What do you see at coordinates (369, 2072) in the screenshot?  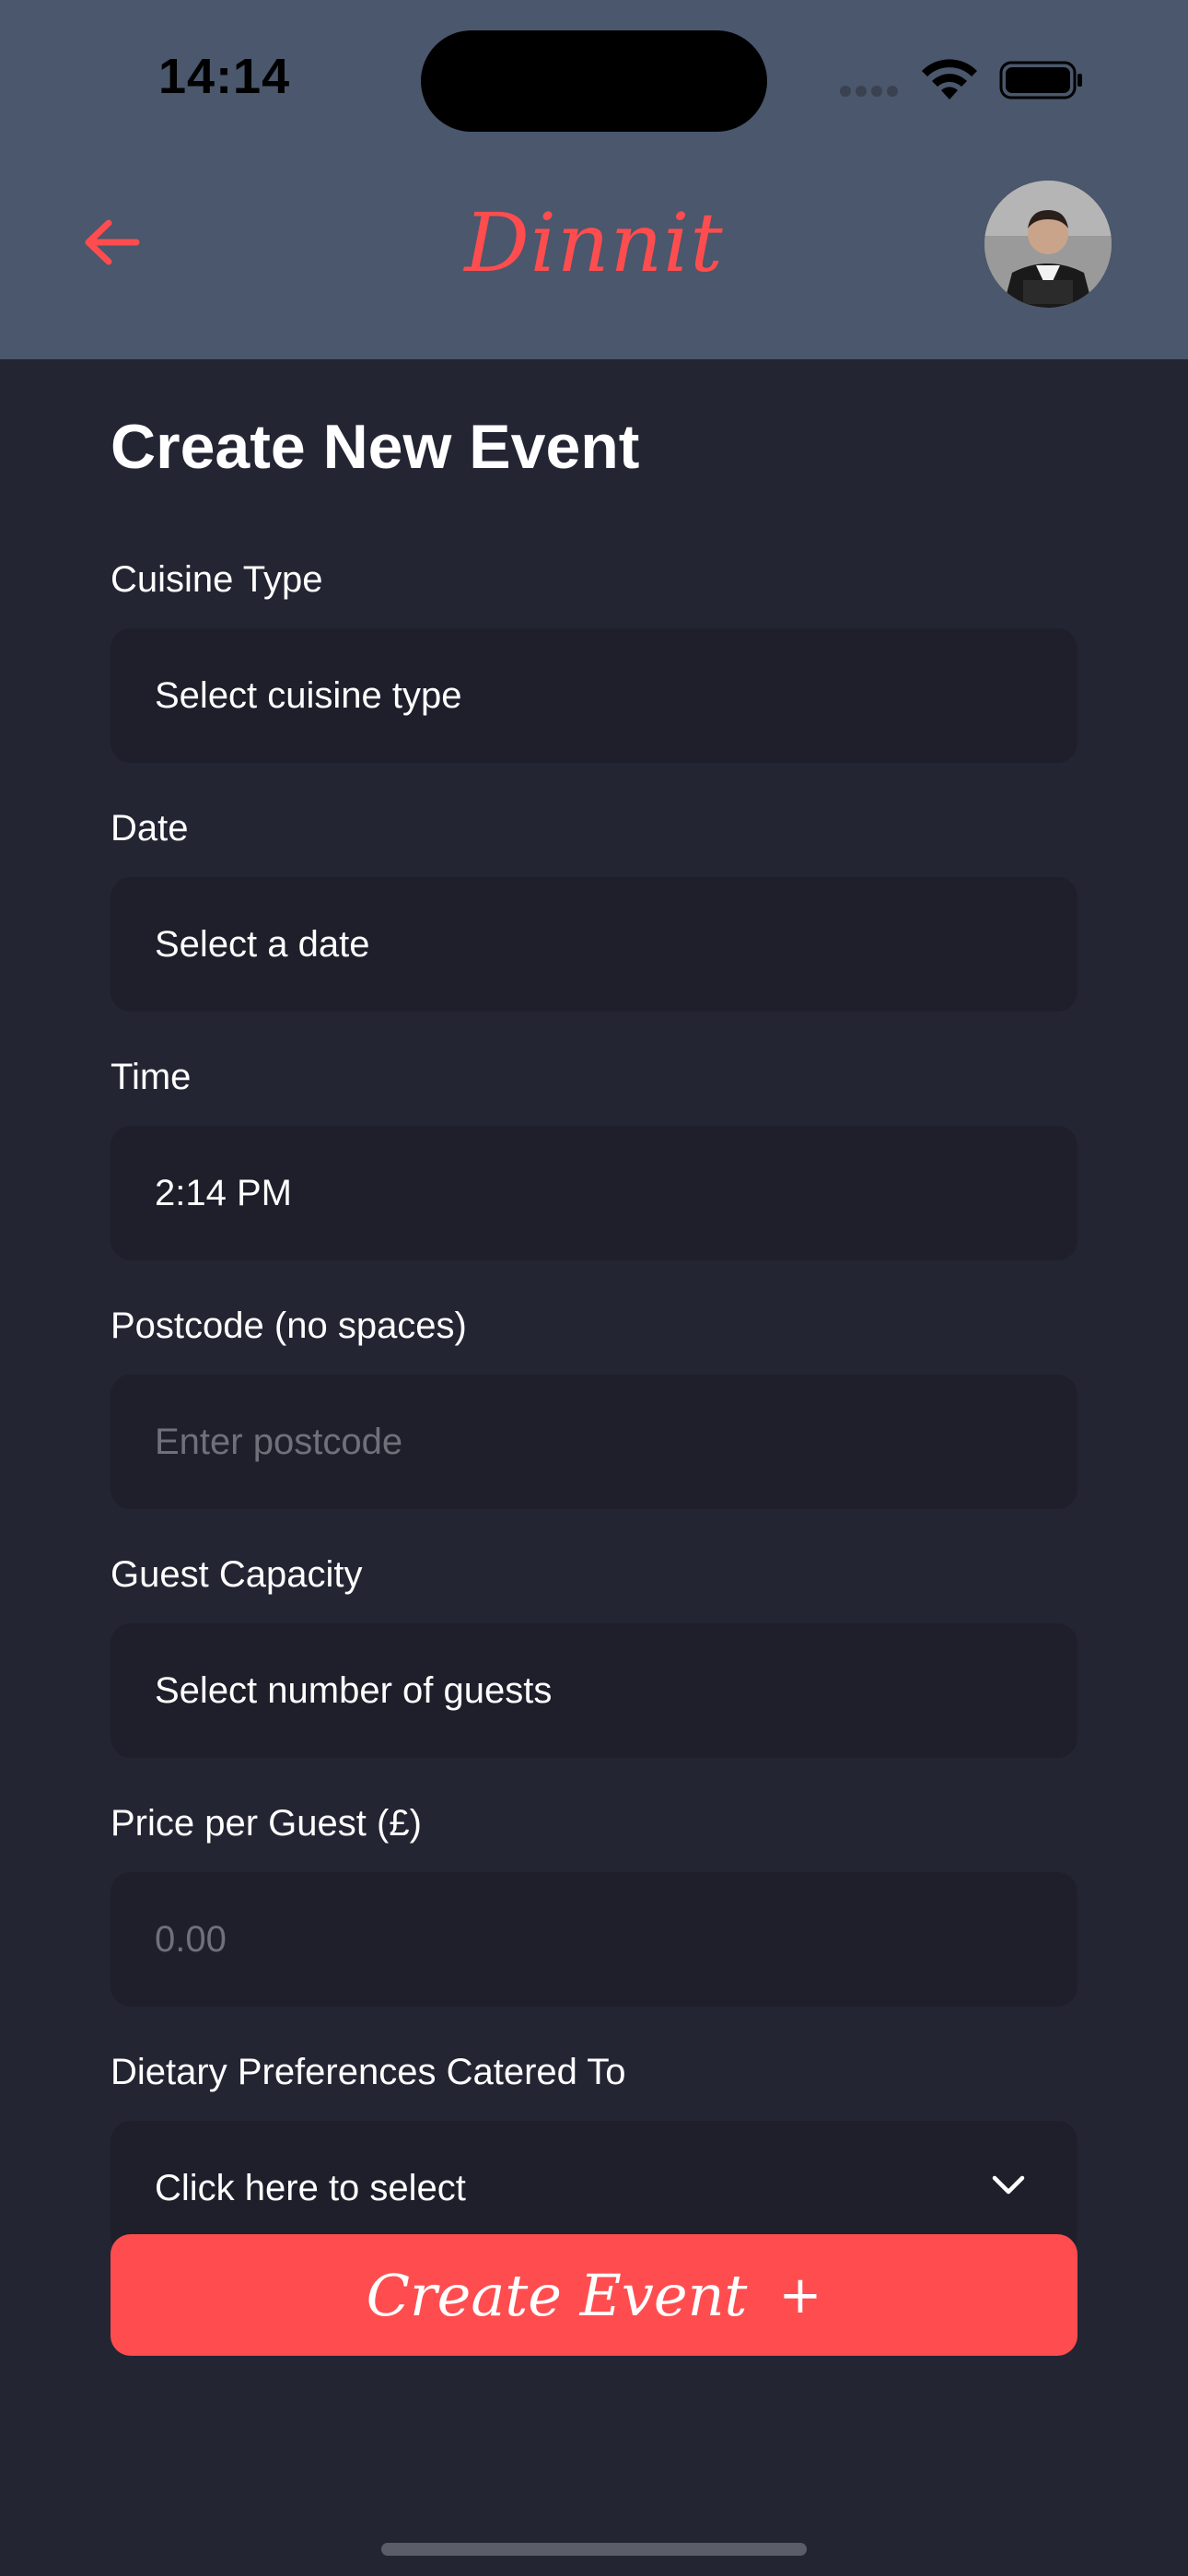 I see `dietary-preferences-label: Dietary Preferences Catered To` at bounding box center [369, 2072].